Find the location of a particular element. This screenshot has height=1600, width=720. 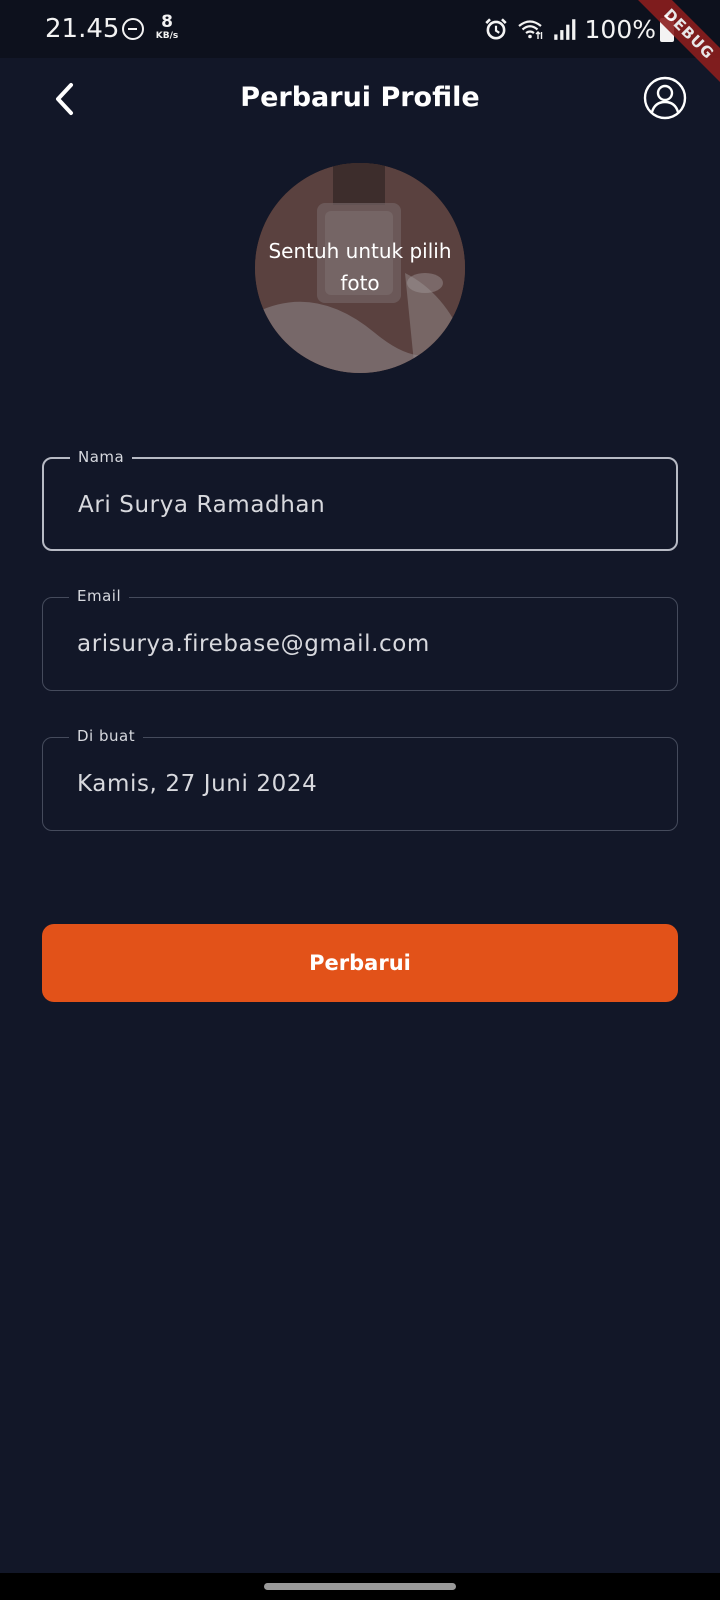

profile-button is located at coordinates (665, 98).